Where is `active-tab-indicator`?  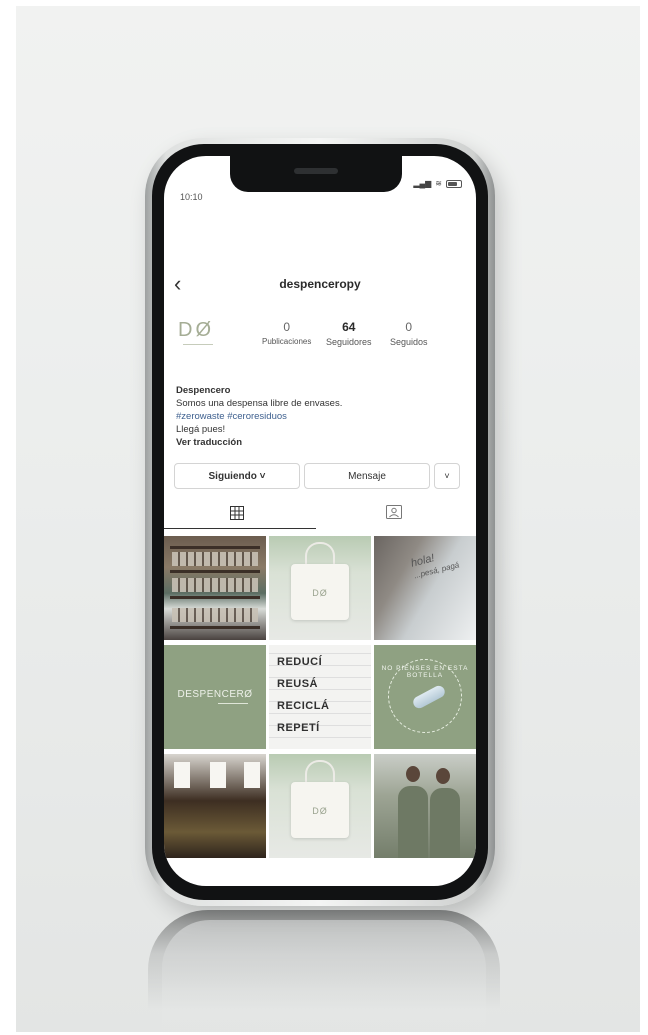 active-tab-indicator is located at coordinates (240, 528).